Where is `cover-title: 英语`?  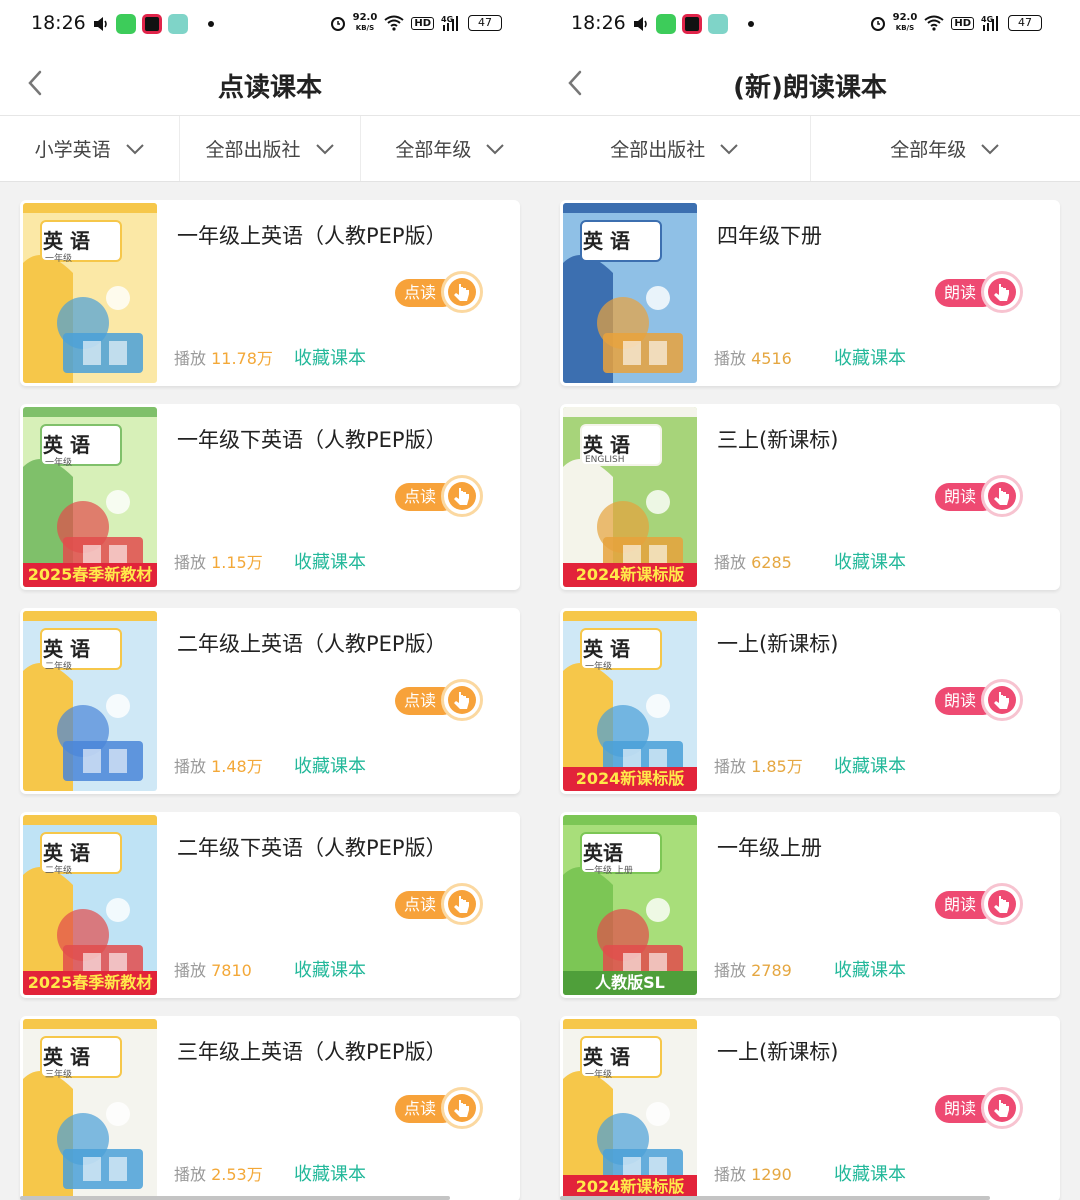
cover-title: 英语 is located at coordinates (603, 853).